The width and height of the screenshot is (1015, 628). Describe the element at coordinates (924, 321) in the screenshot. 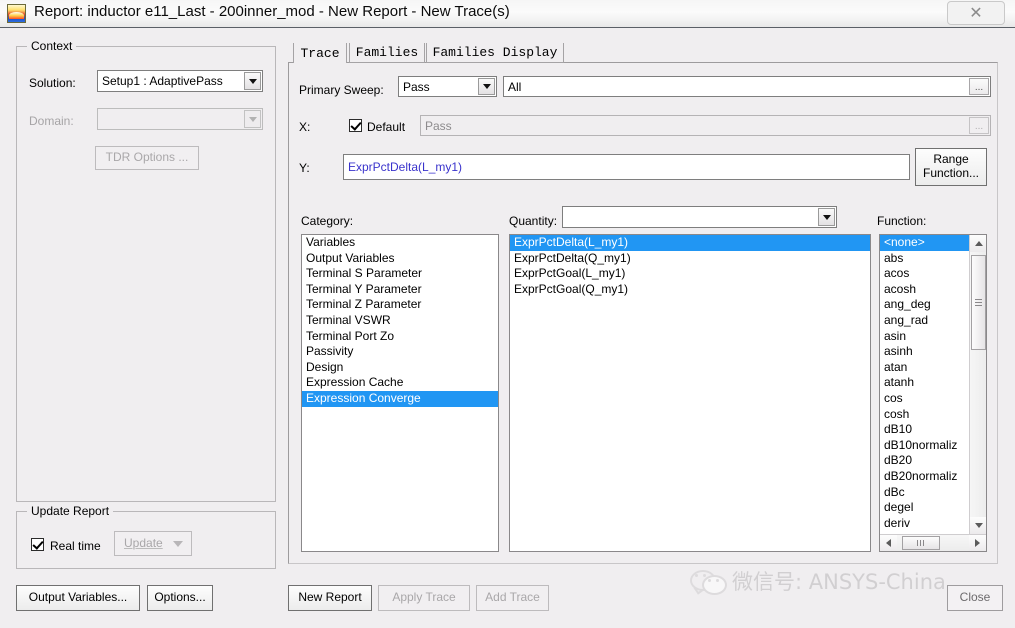

I see `list-item: ang_rad` at that location.